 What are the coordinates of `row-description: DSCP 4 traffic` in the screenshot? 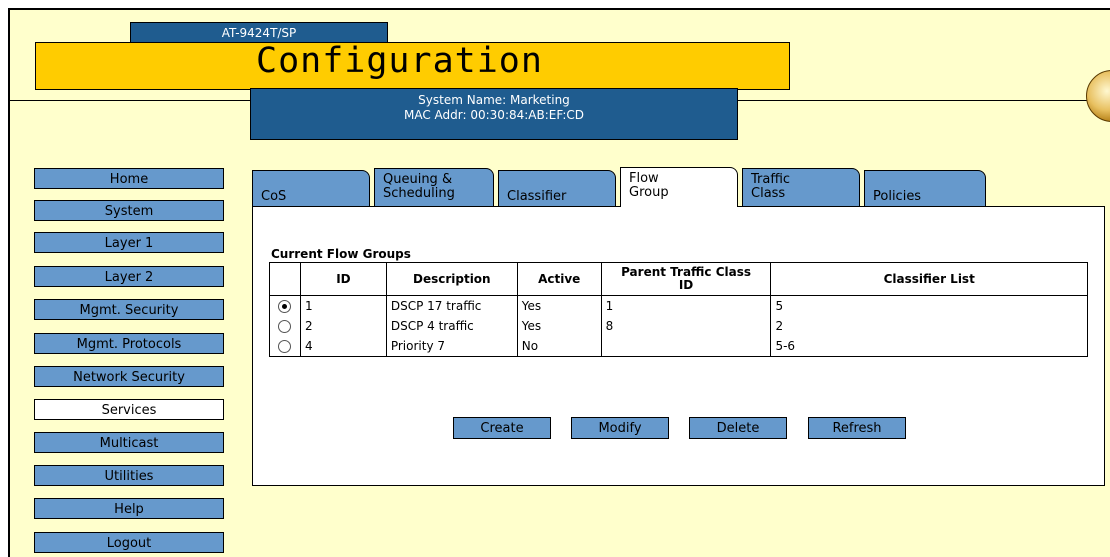 It's located at (451, 326).